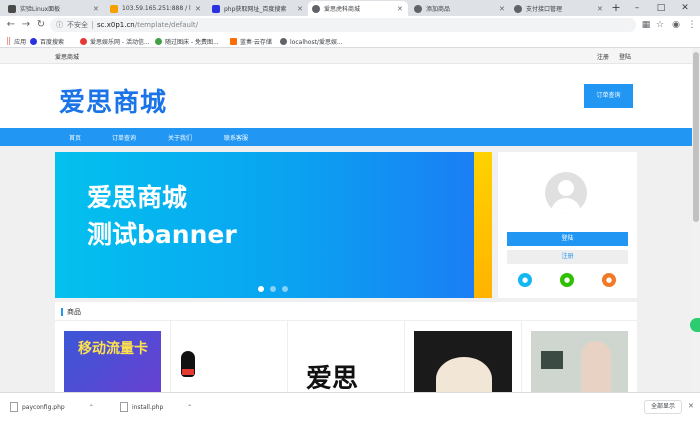 The height and width of the screenshot is (421, 700). I want to click on tab-label: 103.59.165.251:888 / loc, so click(156, 8).